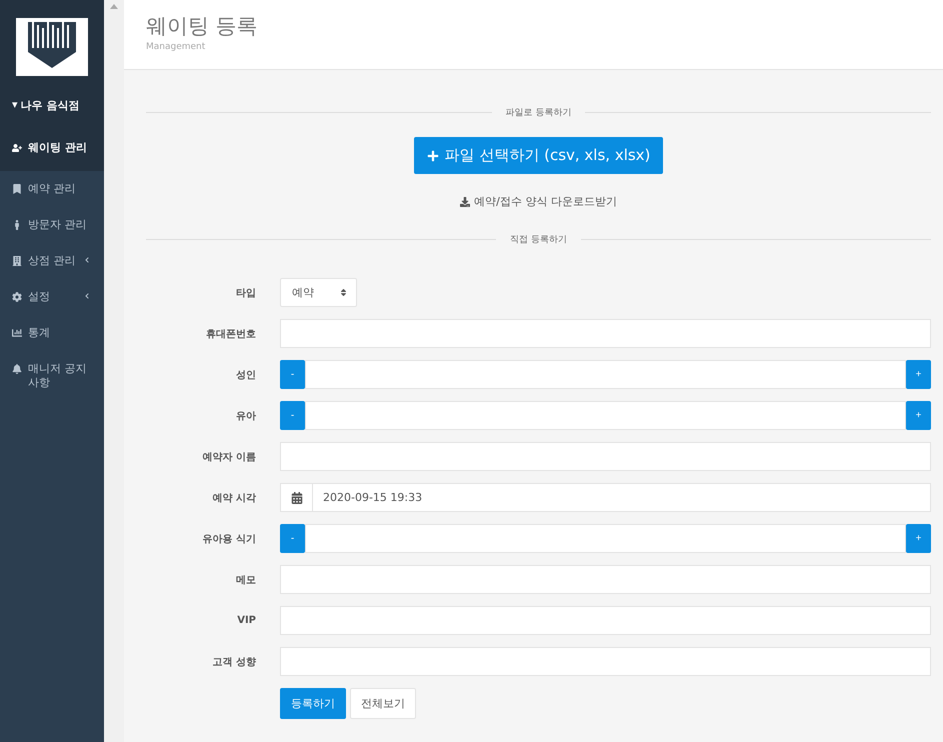  I want to click on field-label: VIP, so click(246, 620).